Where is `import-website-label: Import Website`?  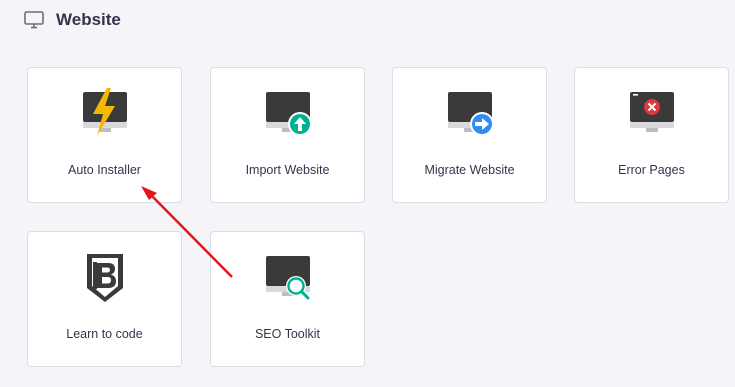 import-website-label: Import Website is located at coordinates (287, 170).